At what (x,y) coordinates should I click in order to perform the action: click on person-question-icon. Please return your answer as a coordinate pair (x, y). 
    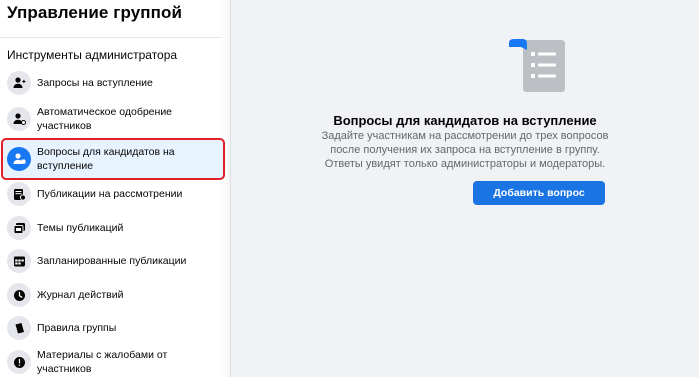
    Looking at the image, I should click on (19, 159).